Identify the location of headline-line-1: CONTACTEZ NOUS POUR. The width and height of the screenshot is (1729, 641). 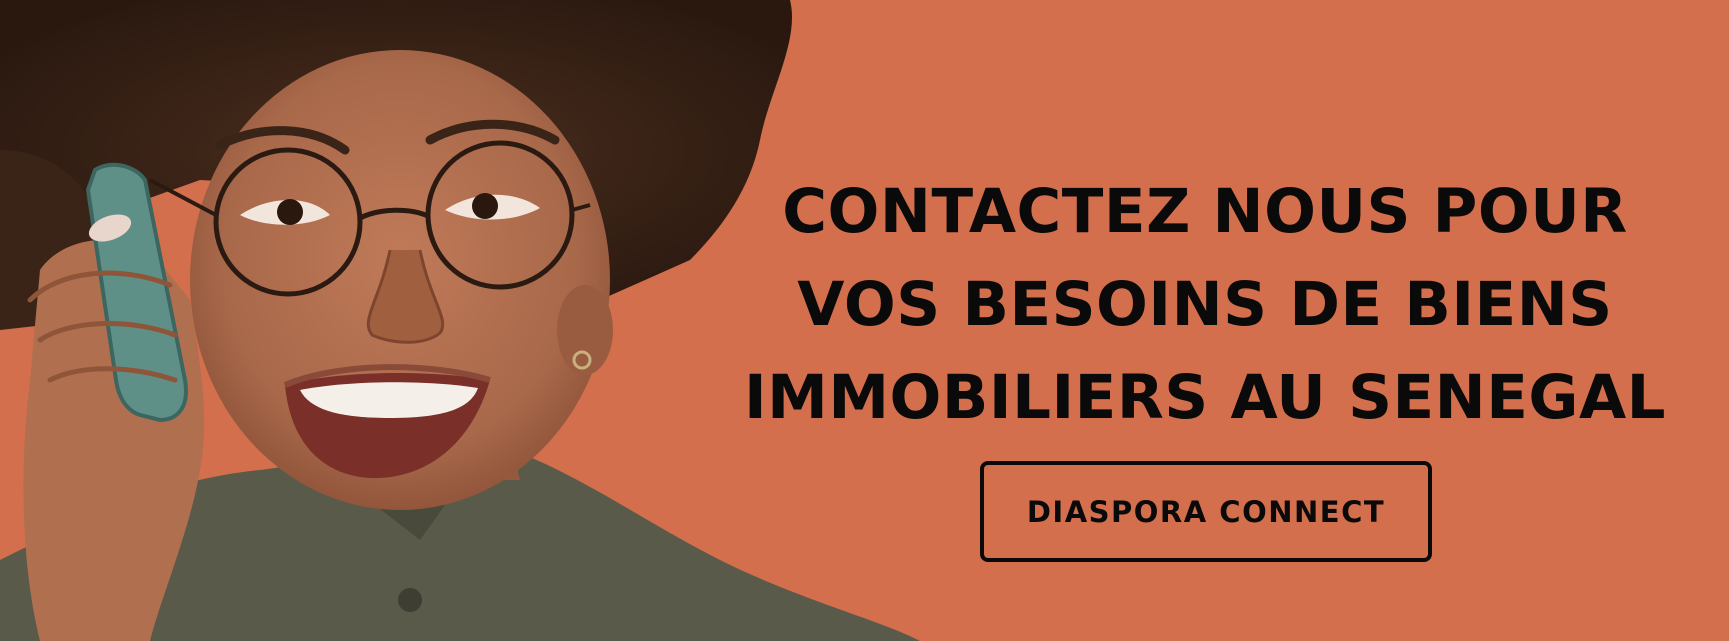
(1205, 211).